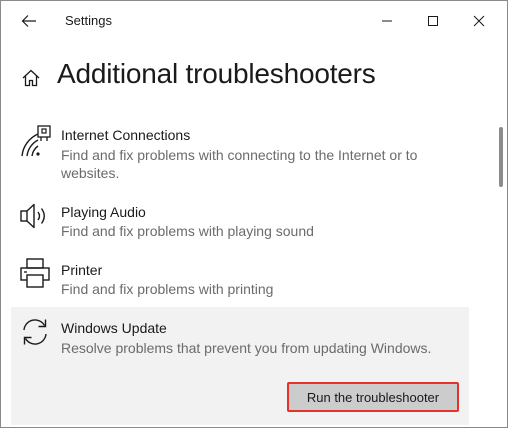  Describe the element at coordinates (88, 20) in the screenshot. I see `app-title: Settings` at that location.